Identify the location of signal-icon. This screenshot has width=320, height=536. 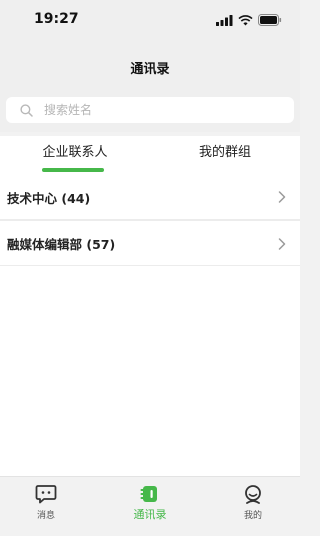
(224, 20).